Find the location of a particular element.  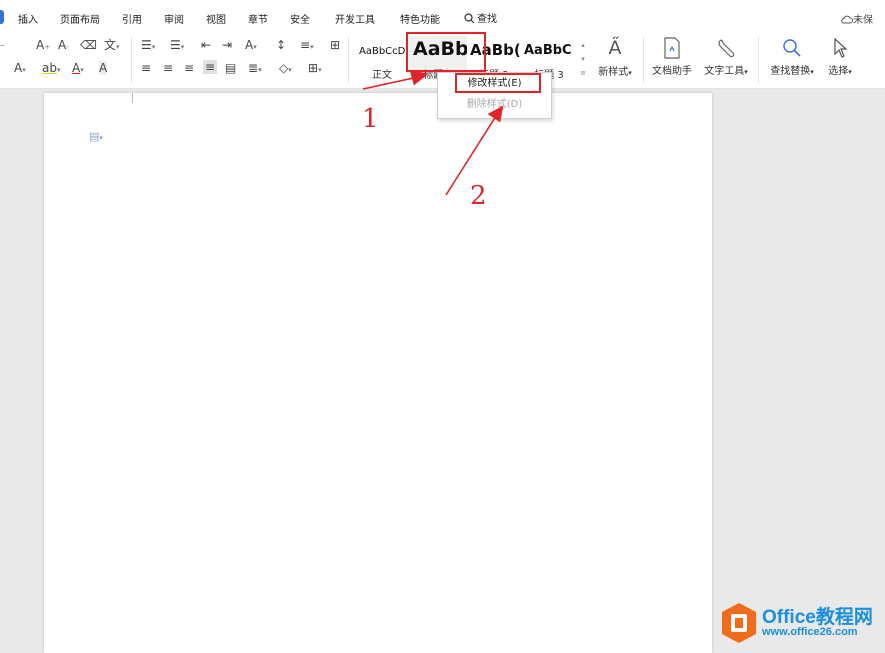

watermark-logo: Office教程网 www.office26.com is located at coordinates (802, 623).